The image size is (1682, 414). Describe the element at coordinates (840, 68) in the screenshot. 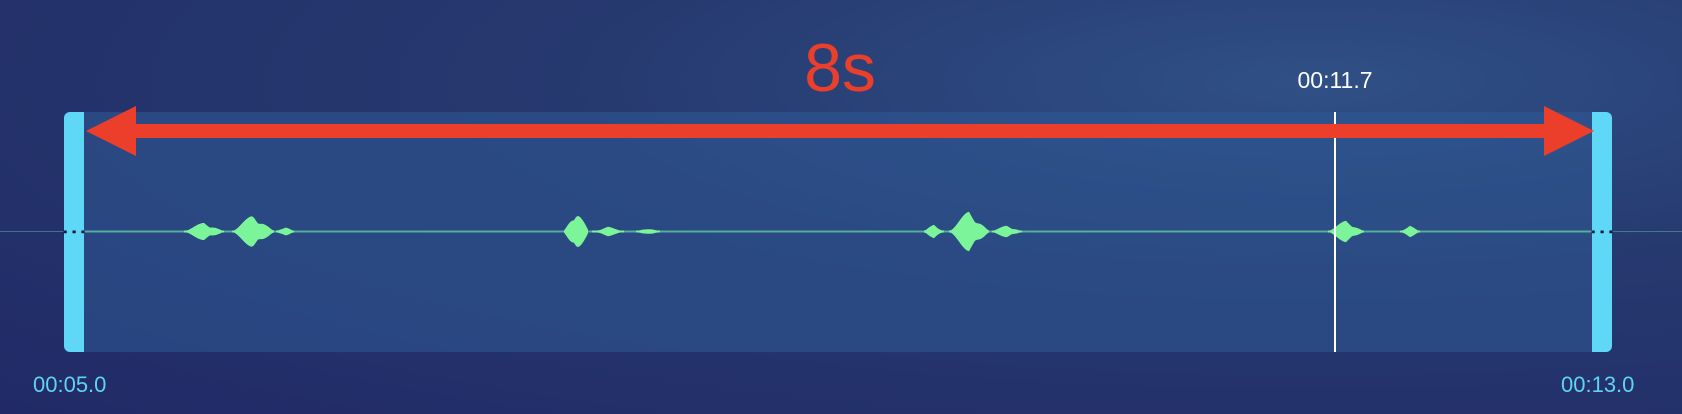

I see `trim-duration-label: 8s` at that location.